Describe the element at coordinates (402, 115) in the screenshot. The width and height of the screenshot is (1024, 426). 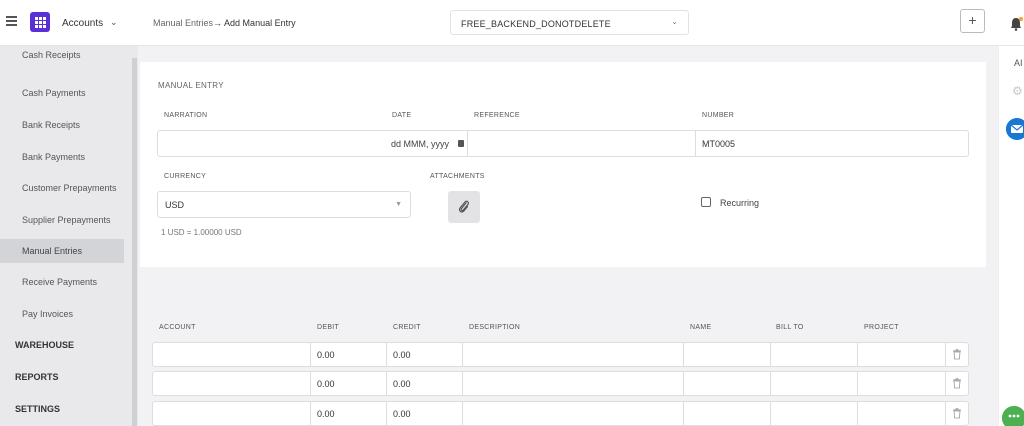
I see `date-label: DATE` at that location.